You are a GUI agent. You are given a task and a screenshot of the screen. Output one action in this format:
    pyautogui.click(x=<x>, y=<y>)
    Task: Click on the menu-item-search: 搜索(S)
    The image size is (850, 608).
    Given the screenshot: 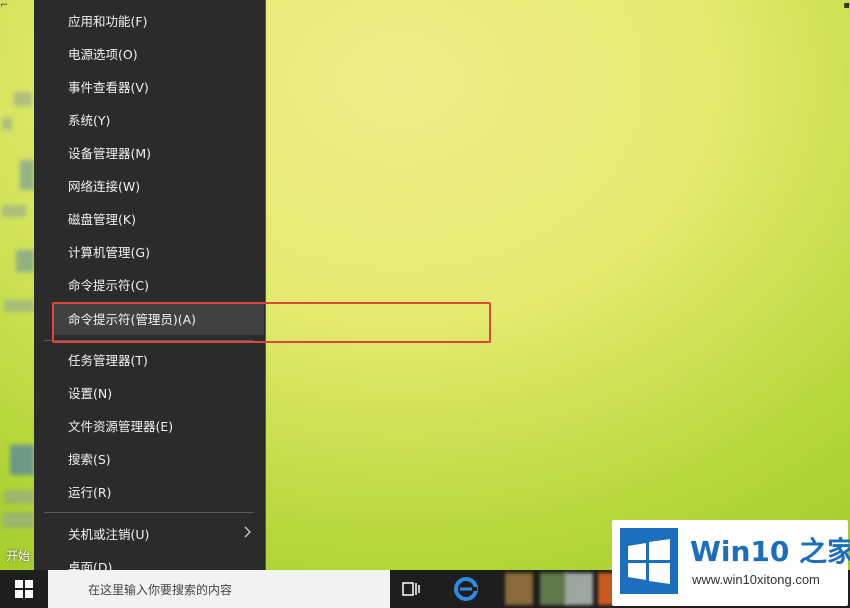 What is the action you would take?
    pyautogui.click(x=149, y=458)
    